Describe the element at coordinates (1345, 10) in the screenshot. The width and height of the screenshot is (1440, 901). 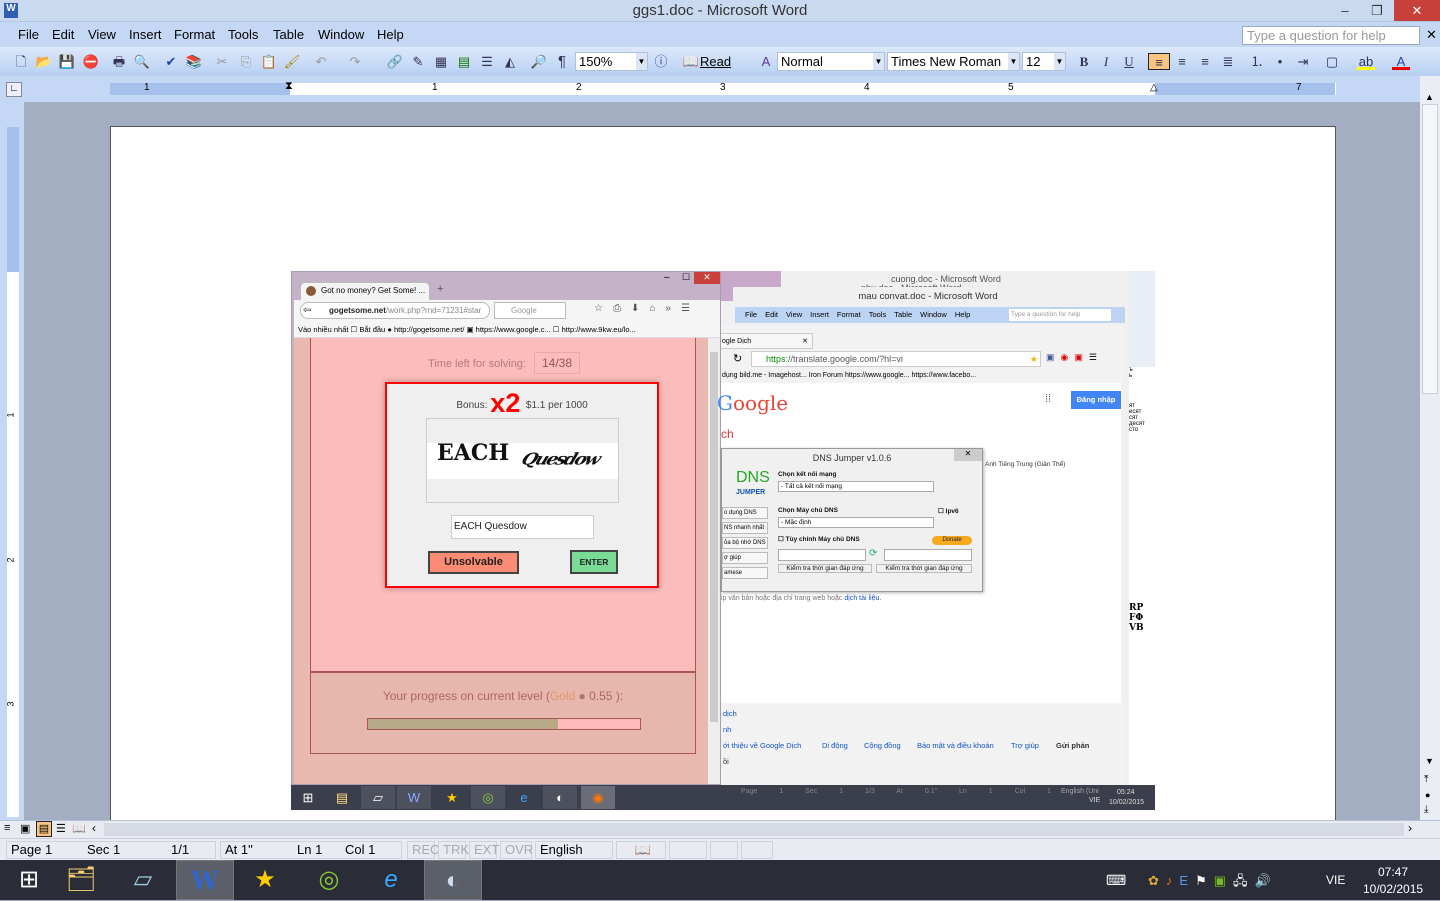
I see `minimize-button: –` at that location.